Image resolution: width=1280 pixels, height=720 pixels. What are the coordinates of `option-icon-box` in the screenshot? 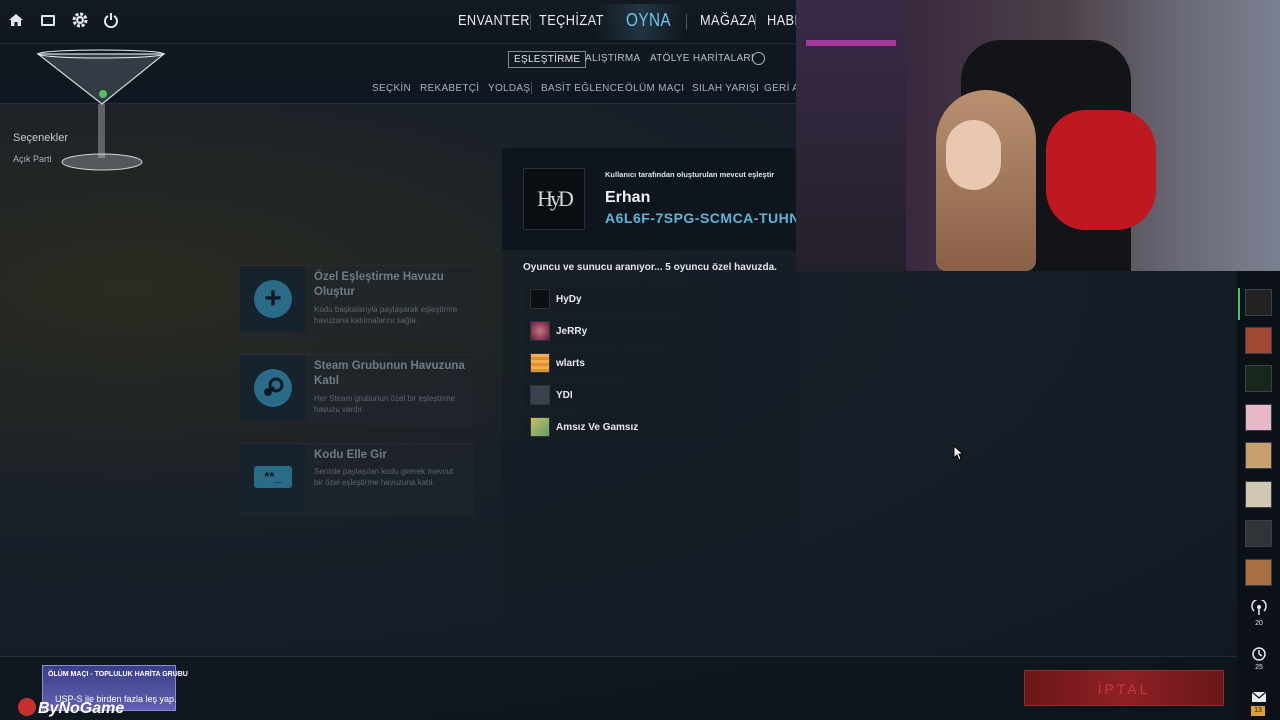 It's located at (273, 388).